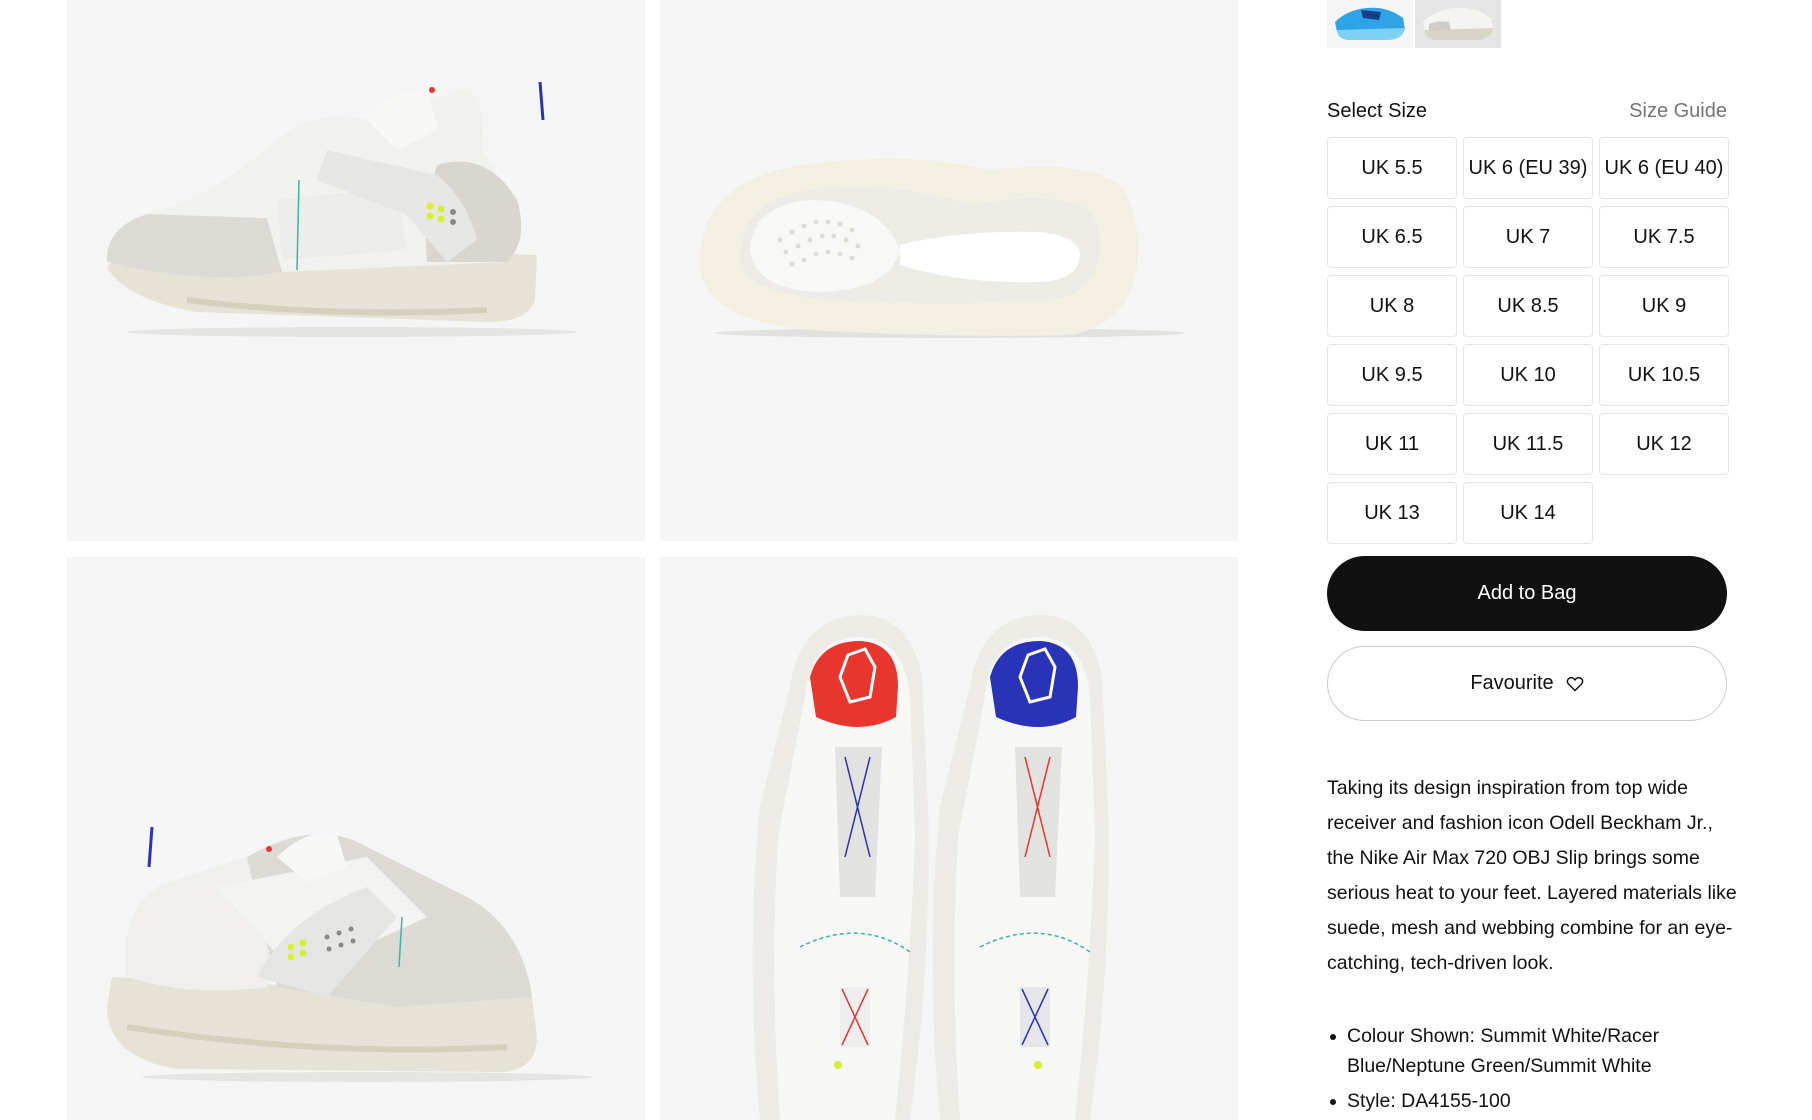 Image resolution: width=1812 pixels, height=1120 pixels. Describe the element at coordinates (1528, 444) in the screenshot. I see `size-option-button: UK 11.5` at that location.